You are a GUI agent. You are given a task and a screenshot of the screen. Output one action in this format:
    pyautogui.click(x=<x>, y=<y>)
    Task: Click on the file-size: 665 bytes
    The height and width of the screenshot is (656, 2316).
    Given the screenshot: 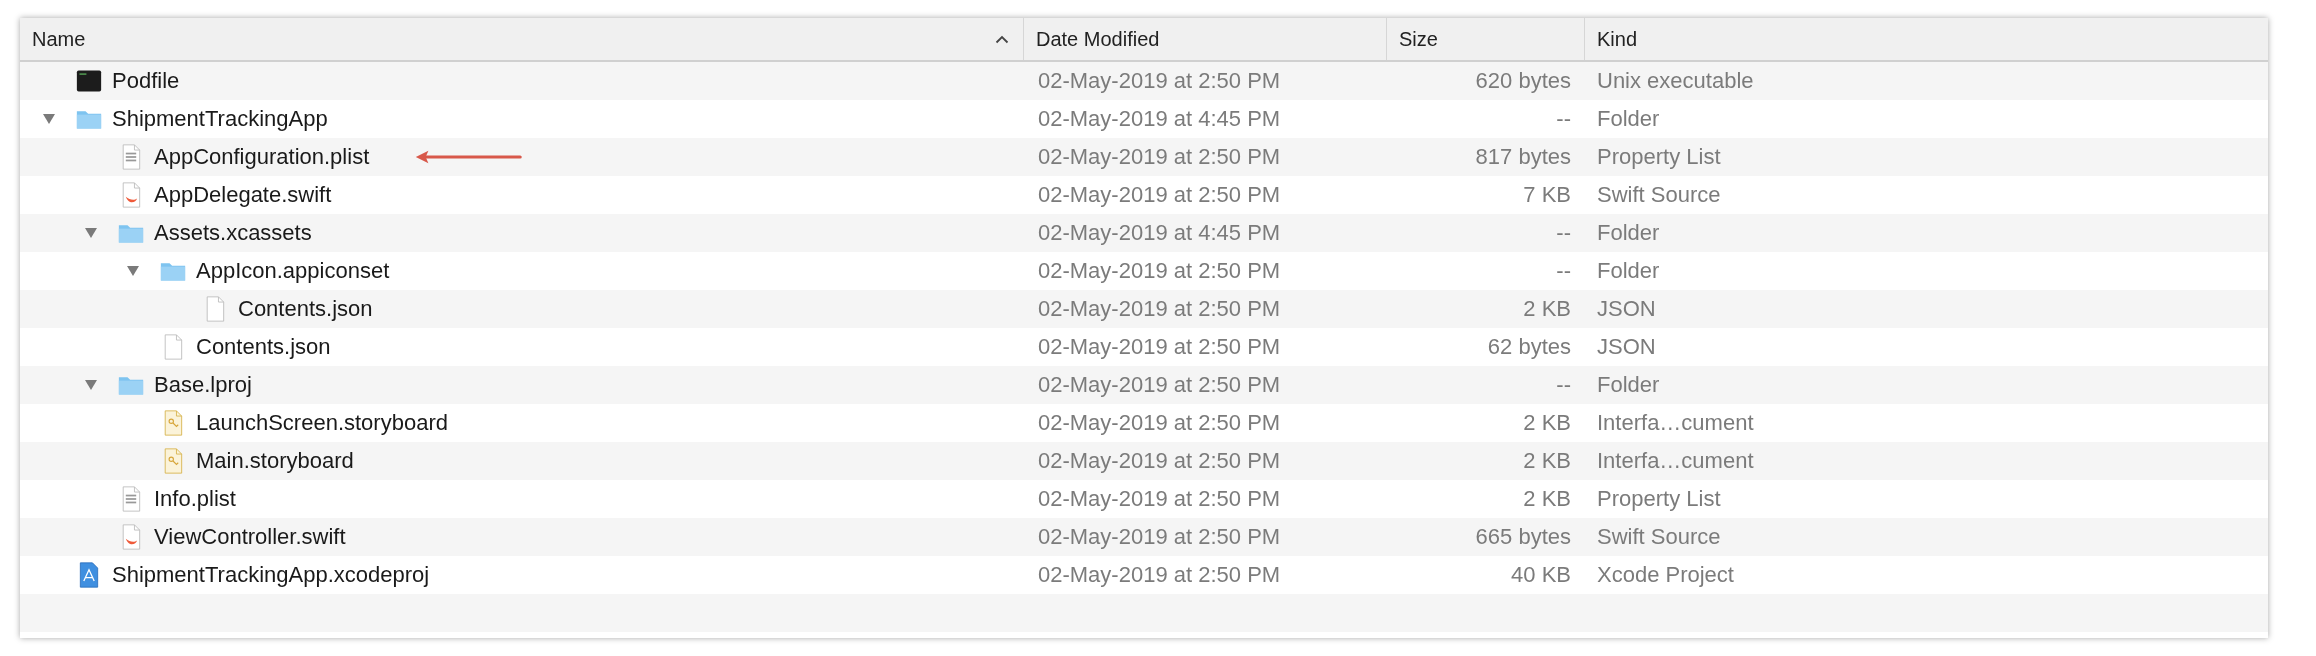 What is the action you would take?
    pyautogui.click(x=1523, y=537)
    